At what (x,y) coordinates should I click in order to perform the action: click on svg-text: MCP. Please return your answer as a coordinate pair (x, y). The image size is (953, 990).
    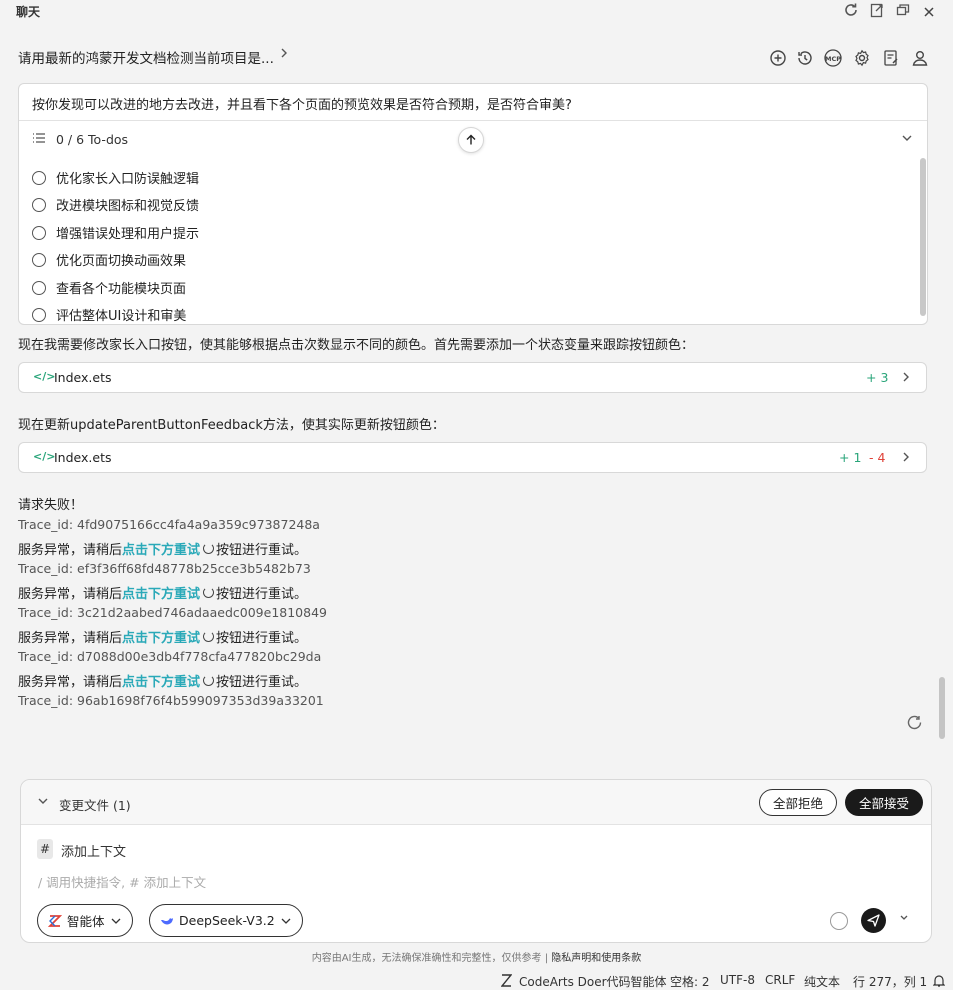
    Looking at the image, I should click on (833, 59).